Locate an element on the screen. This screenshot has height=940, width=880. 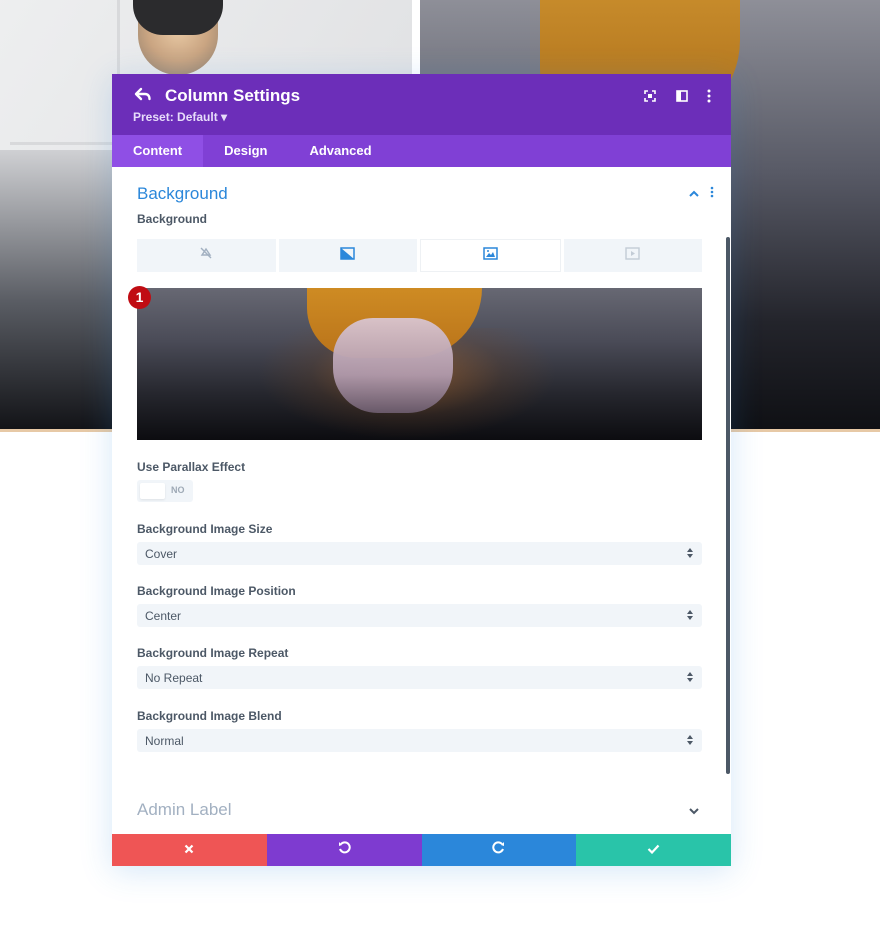
image-tab is located at coordinates (490, 255).